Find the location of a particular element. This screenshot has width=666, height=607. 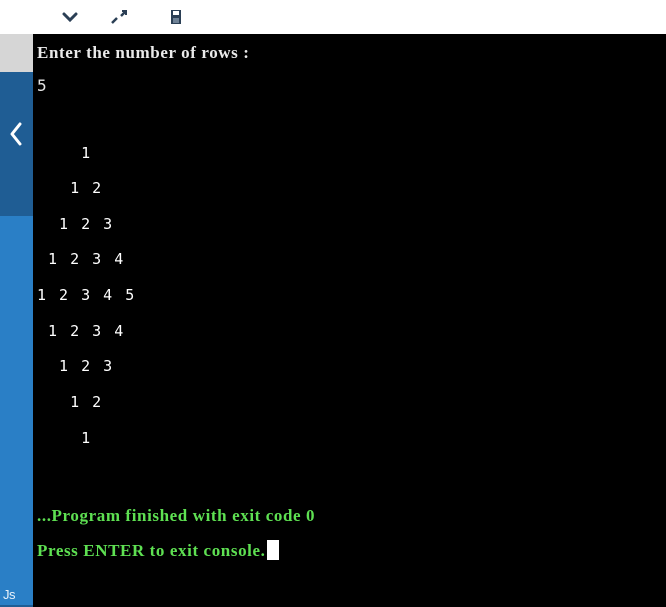

chevron-down-icon is located at coordinates (70, 17).